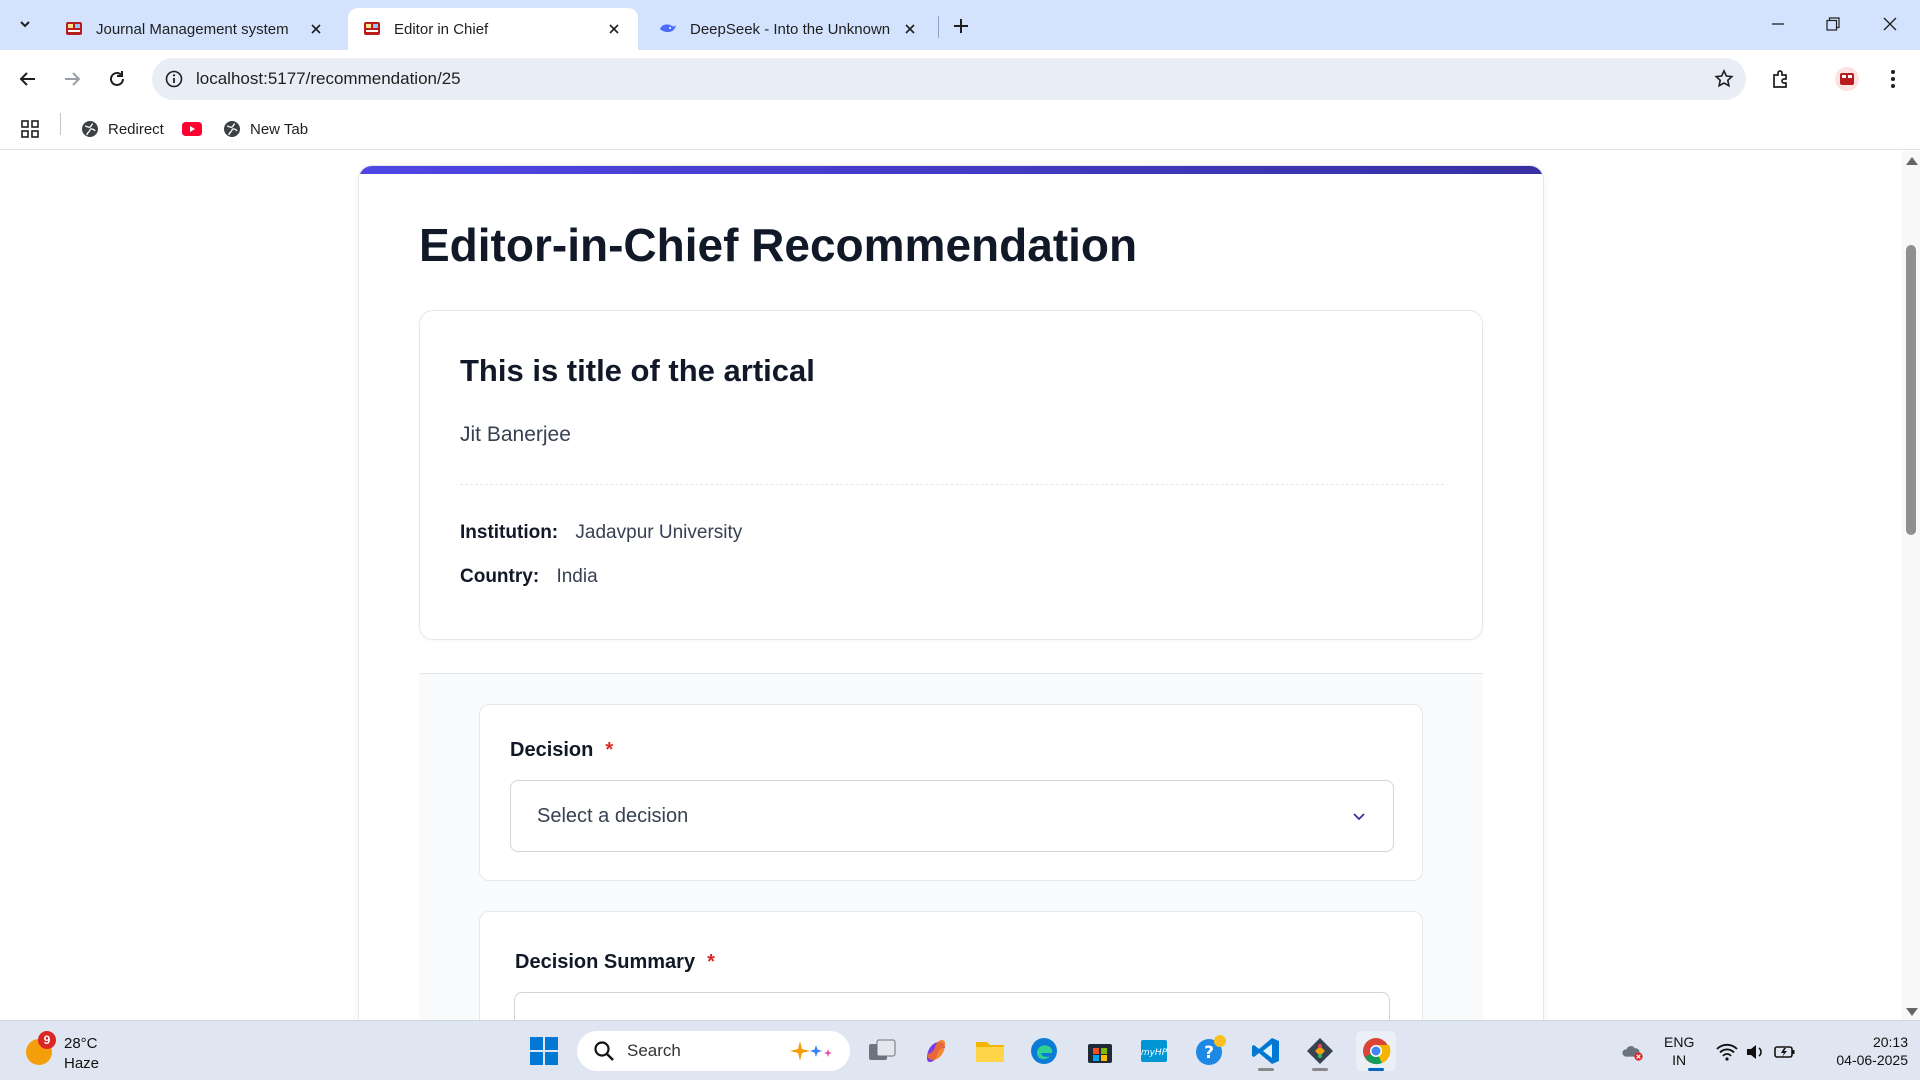 The height and width of the screenshot is (1080, 1920). I want to click on file-explorer-app, so click(990, 1051).